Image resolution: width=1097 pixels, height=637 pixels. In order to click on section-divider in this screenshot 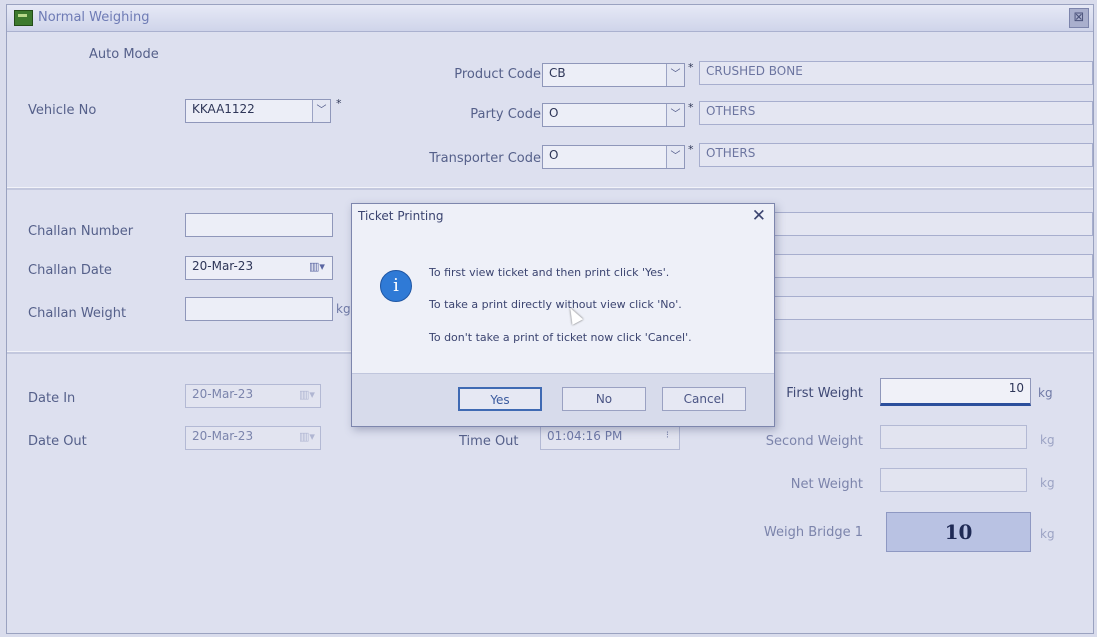, I will do `click(550, 188)`.